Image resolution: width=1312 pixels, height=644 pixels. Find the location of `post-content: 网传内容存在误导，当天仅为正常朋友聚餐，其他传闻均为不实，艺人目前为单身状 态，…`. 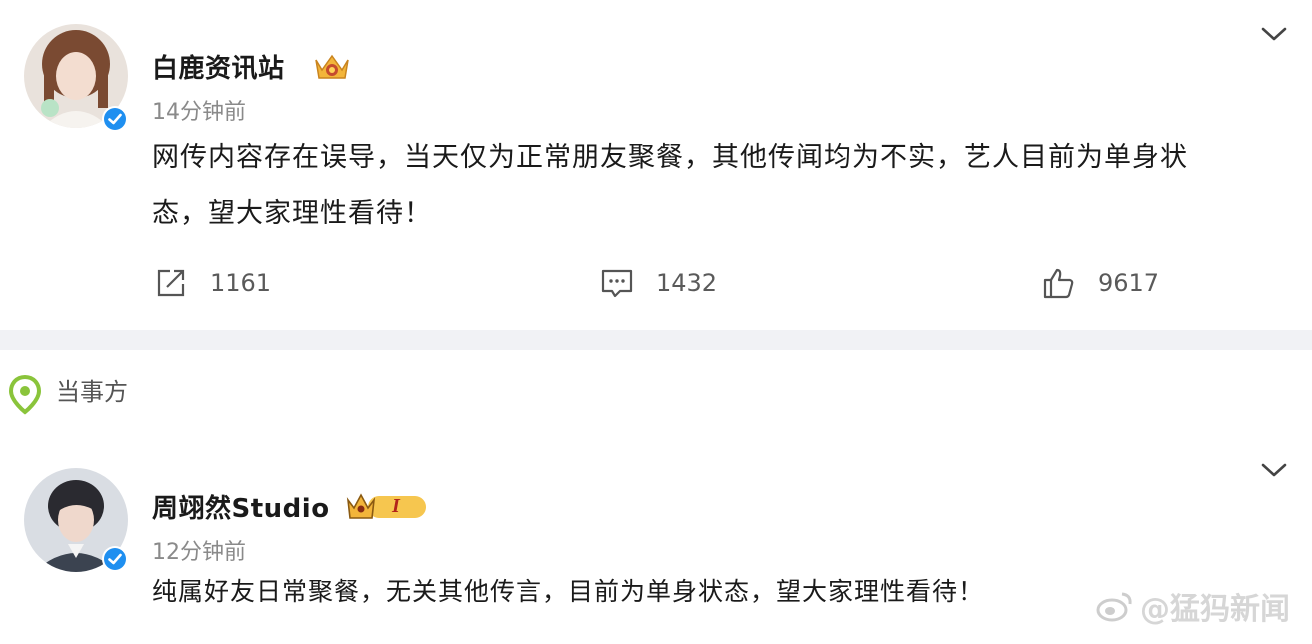

post-content: 网传内容存在误导，当天仅为正常朋友聚餐，其他传闻均为不实，艺人目前为单身状 态，… is located at coordinates (670, 186).